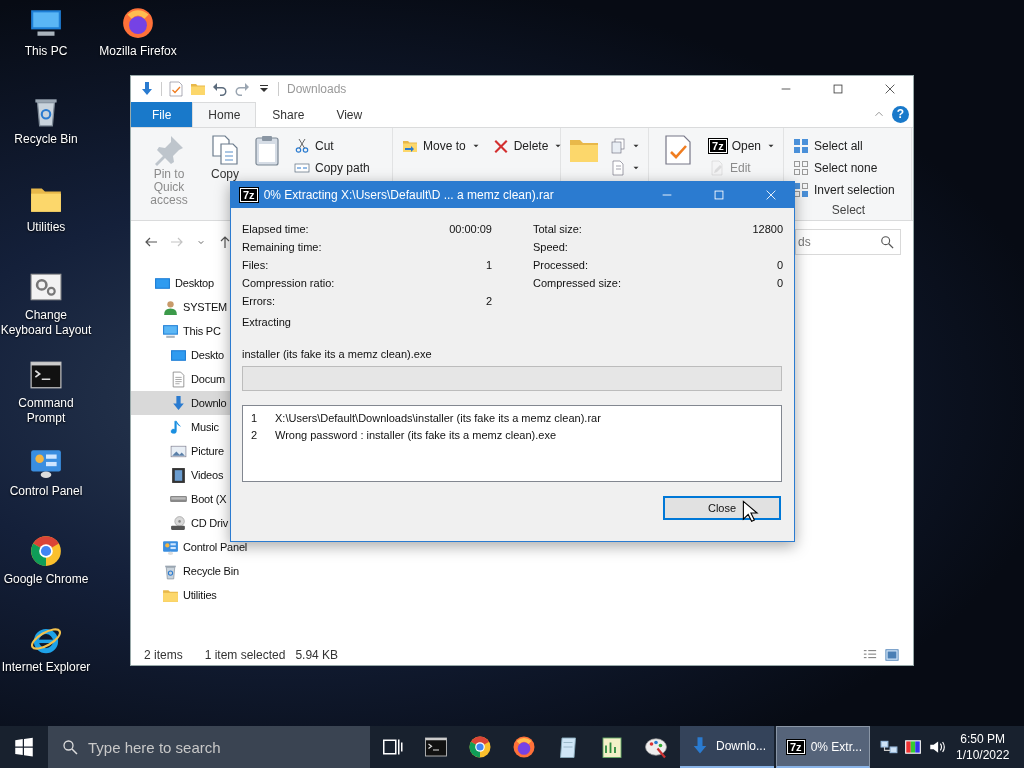  I want to click on maximize-icon, so click(838, 88).